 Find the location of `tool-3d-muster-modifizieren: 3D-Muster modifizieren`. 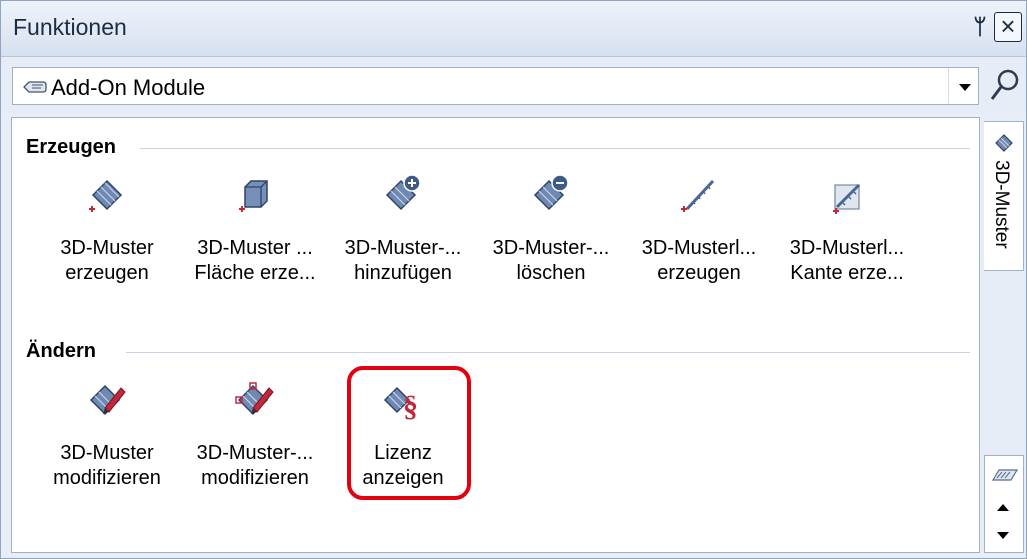

tool-3d-muster-modifizieren: 3D-Muster modifizieren is located at coordinates (107, 434).